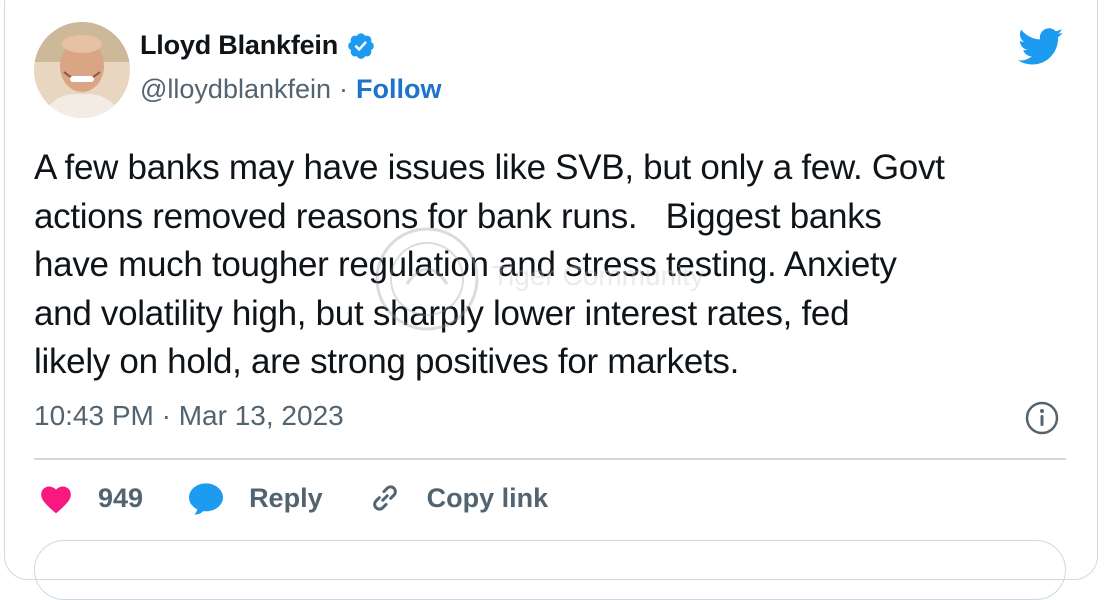 The image size is (1104, 600). Describe the element at coordinates (384, 498) in the screenshot. I see `link-icon` at that location.